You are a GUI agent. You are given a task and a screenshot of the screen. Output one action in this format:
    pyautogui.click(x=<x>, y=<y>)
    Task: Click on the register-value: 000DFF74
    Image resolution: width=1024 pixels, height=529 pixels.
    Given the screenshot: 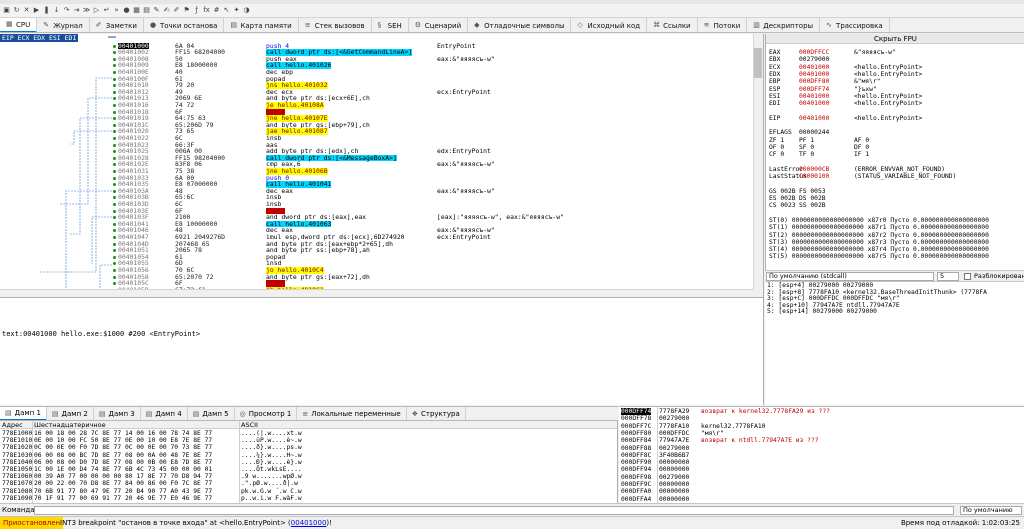 What is the action you would take?
    pyautogui.click(x=814, y=89)
    